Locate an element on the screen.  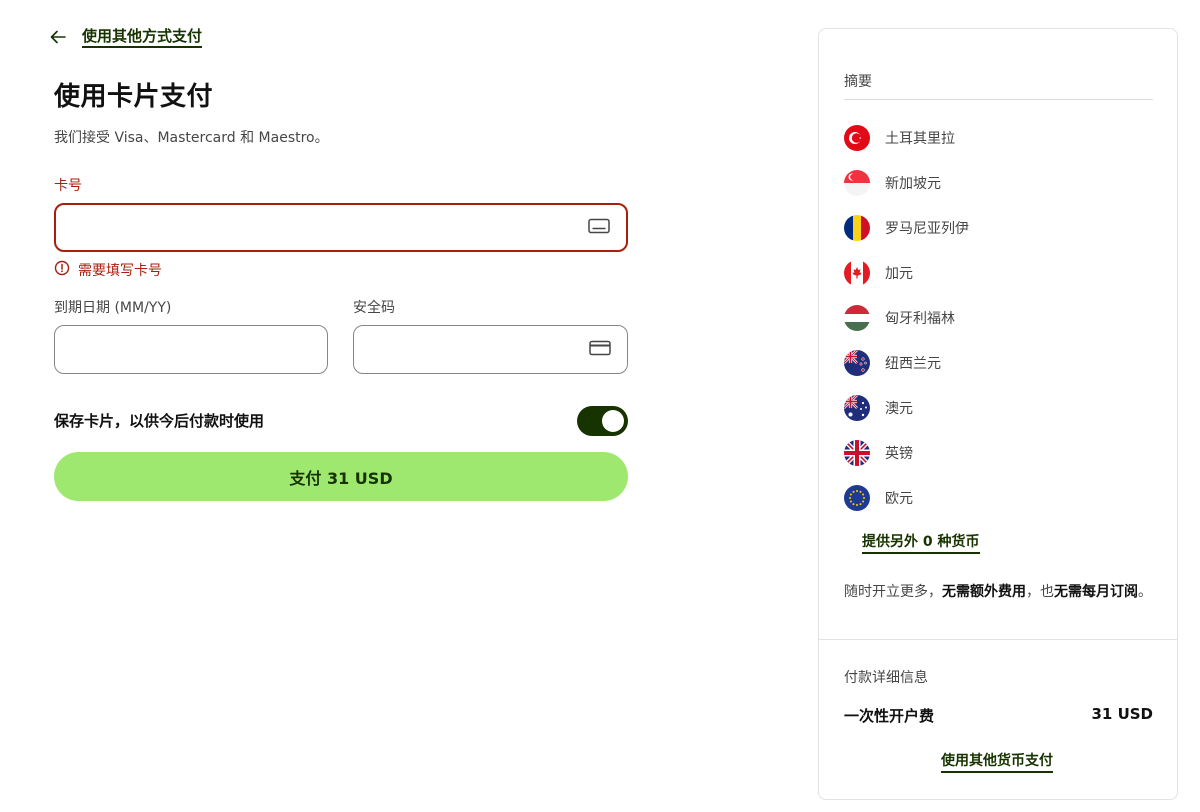
card-number-error: 需要填写卡号 is located at coordinates (108, 270).